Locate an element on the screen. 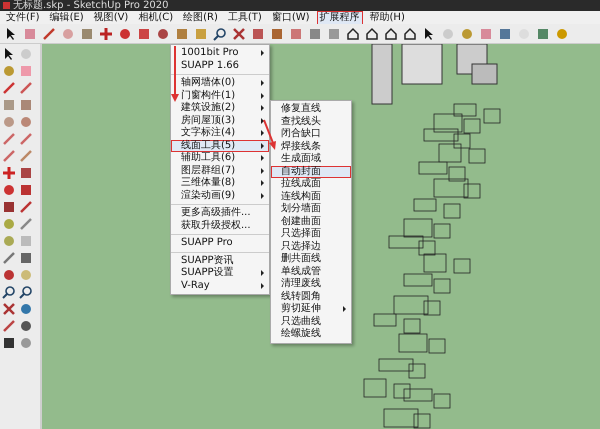 Image resolution: width=600 pixels, height=429 pixels. menu-item: 1001bit Pro is located at coordinates (220, 53).